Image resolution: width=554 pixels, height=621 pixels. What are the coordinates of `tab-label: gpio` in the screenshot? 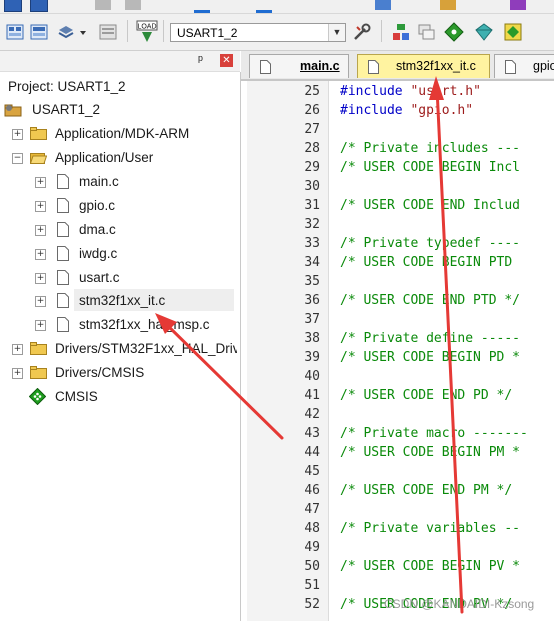 It's located at (543, 66).